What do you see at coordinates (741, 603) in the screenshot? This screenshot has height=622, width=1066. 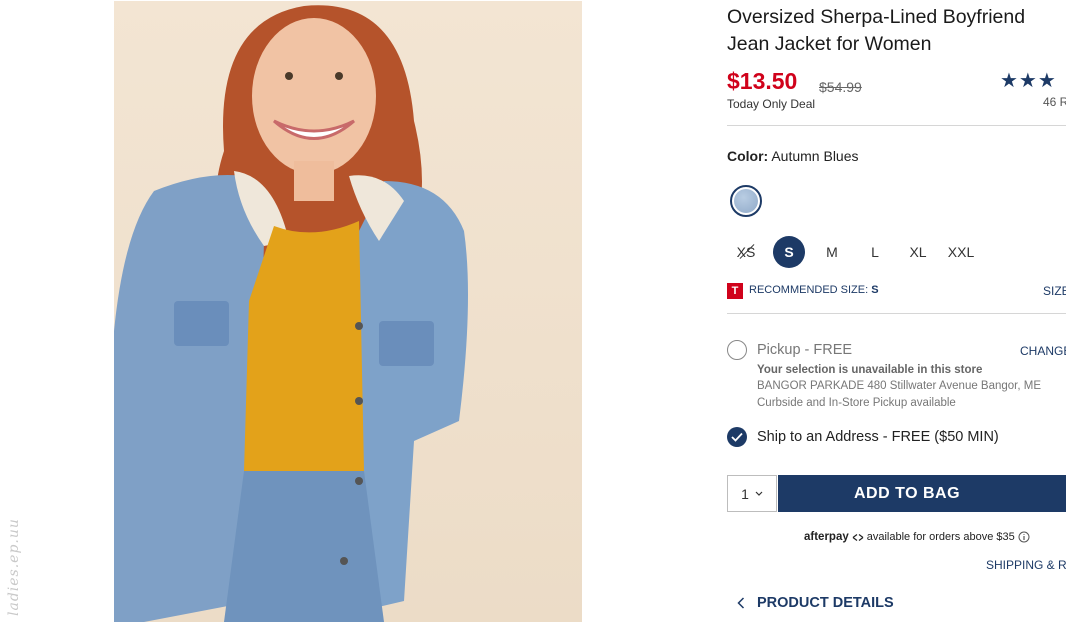 I see `chevron-left-icon` at bounding box center [741, 603].